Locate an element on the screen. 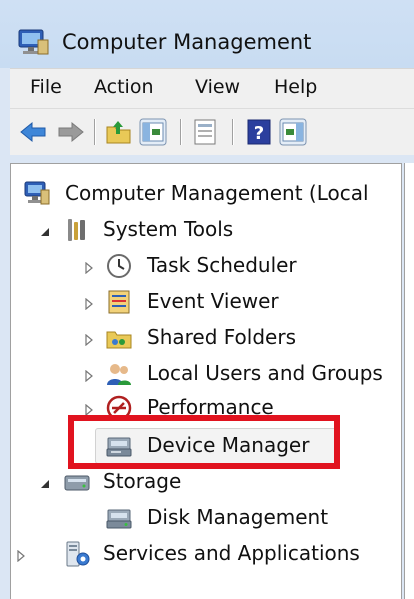 The image size is (414, 599). tree-label: System Tools is located at coordinates (168, 229).